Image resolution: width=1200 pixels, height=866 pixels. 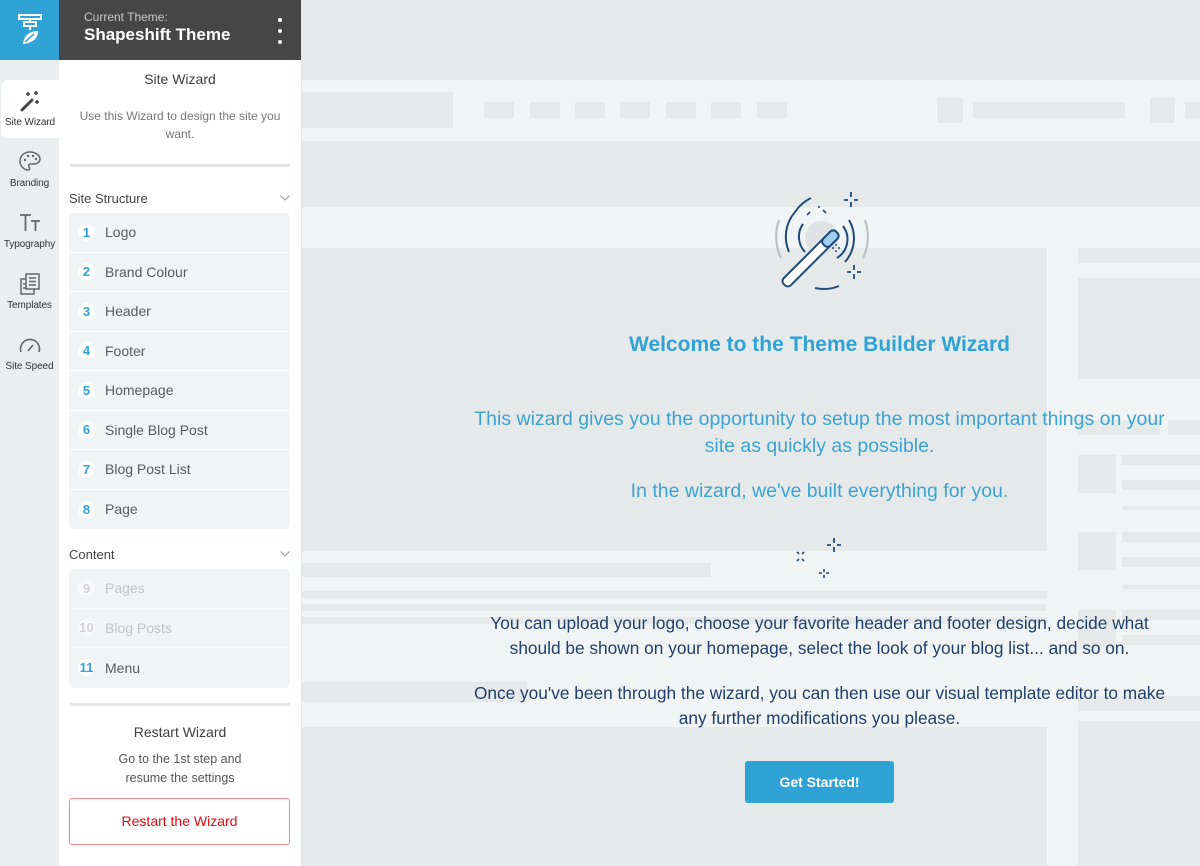 What do you see at coordinates (86, 272) in the screenshot?
I see `step-number: 2` at bounding box center [86, 272].